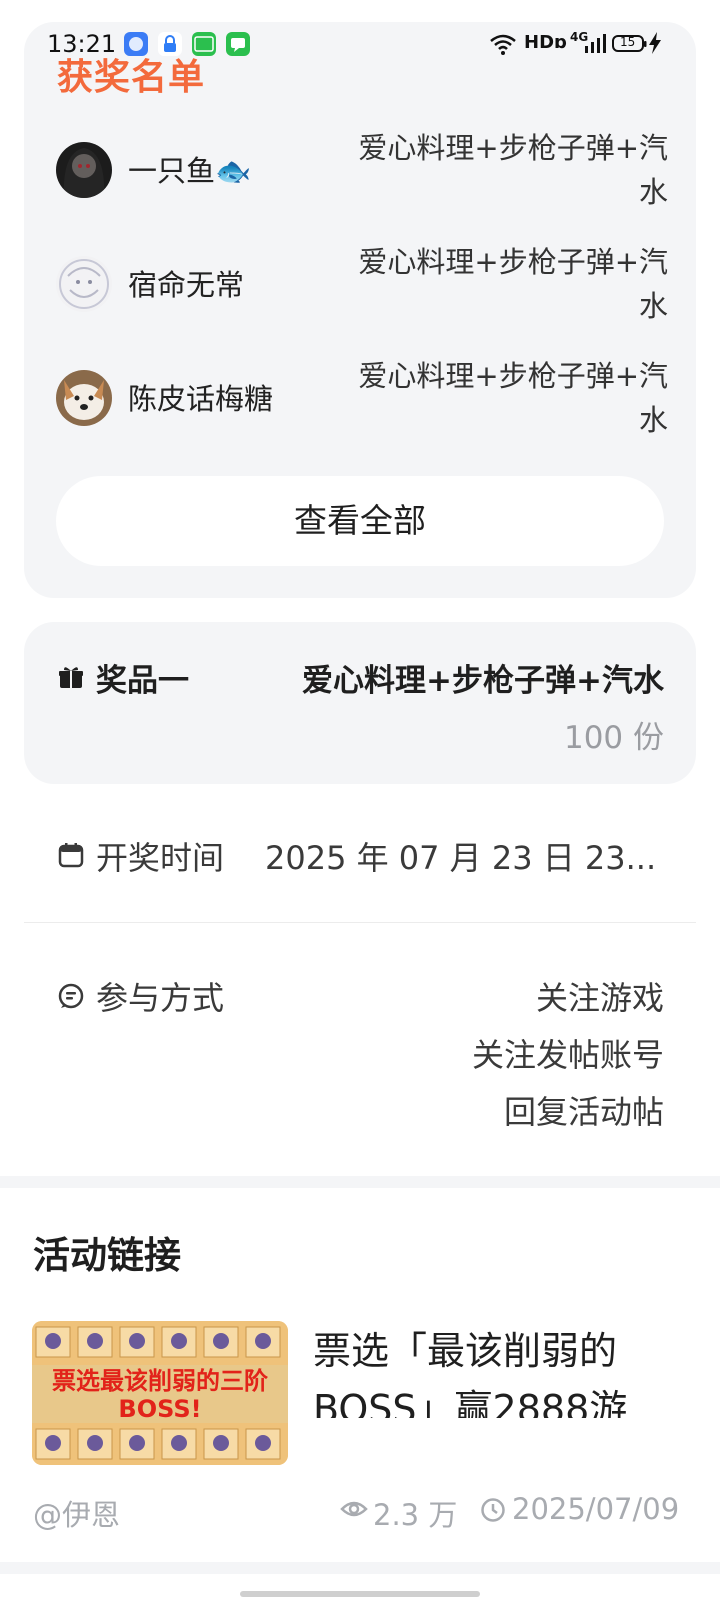 This screenshot has height=1600, width=720. What do you see at coordinates (595, 45) in the screenshot?
I see `signal-icon` at bounding box center [595, 45].